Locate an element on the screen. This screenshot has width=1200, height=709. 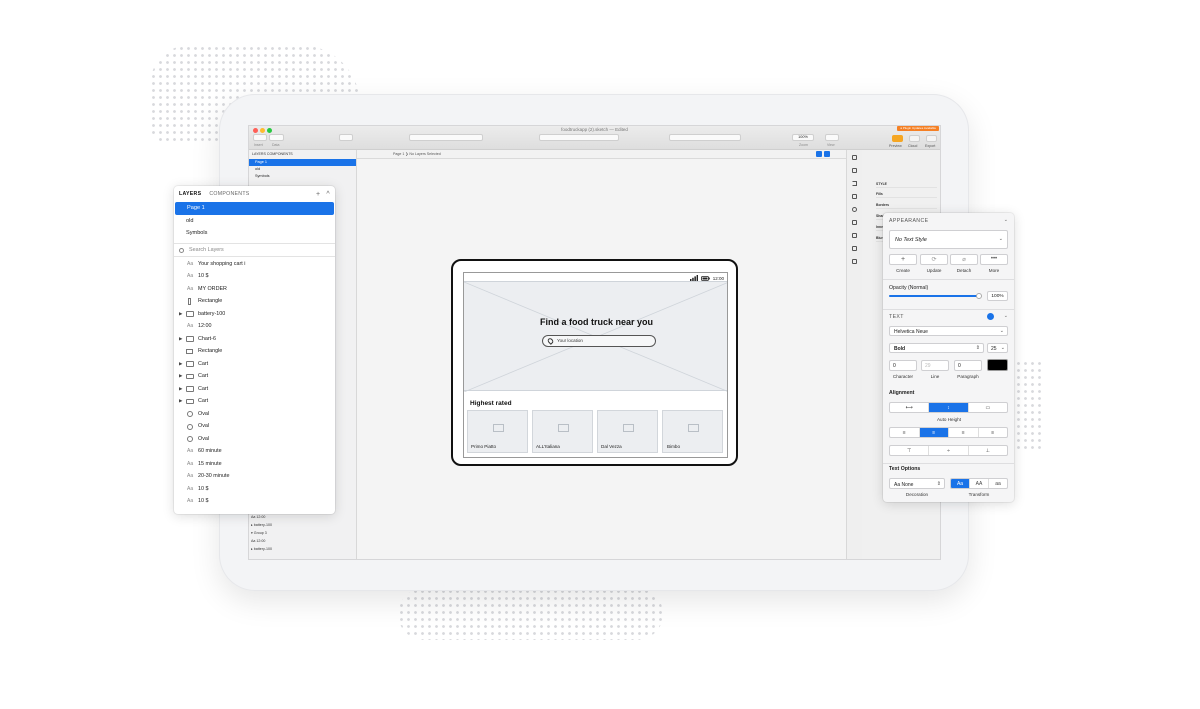
cloud-button is located at coordinates (914, 138).